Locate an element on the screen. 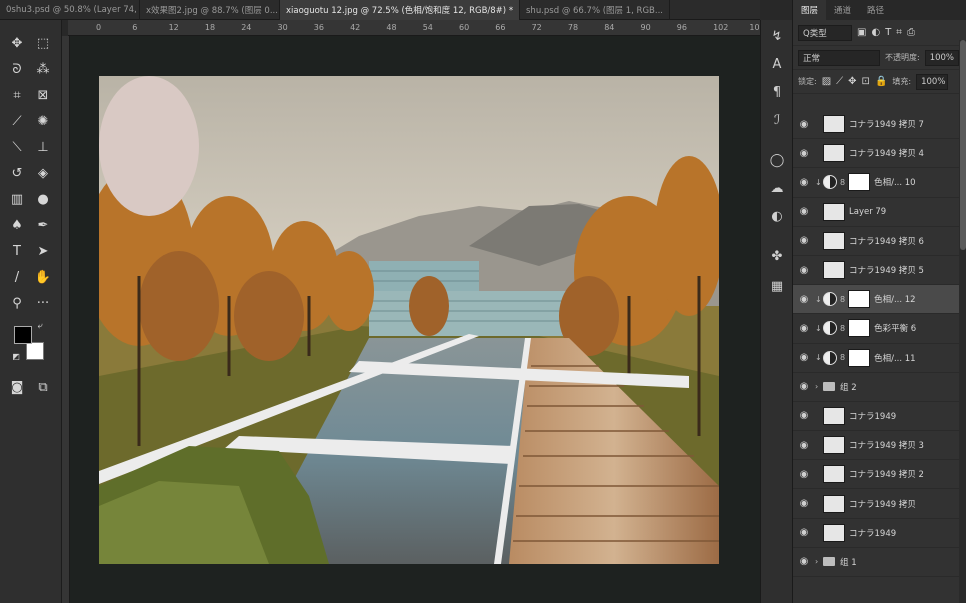 The width and height of the screenshot is (966, 603). pen-tool-icon: ✒ is located at coordinates (43, 225).